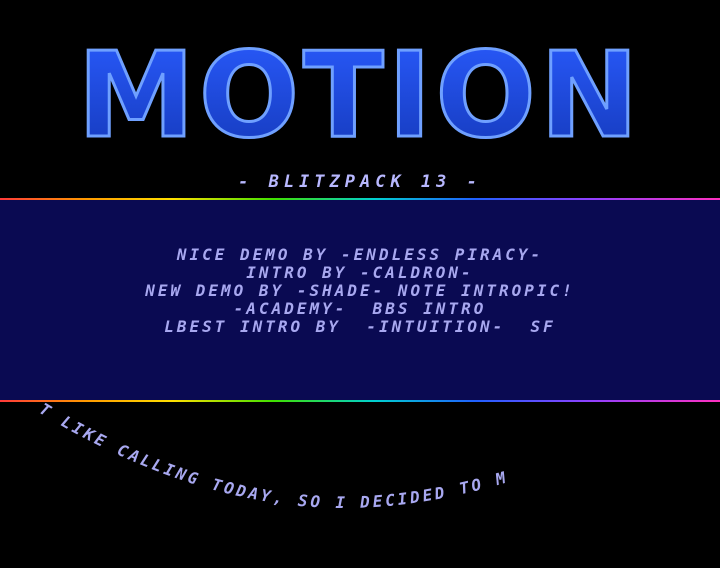 The width and height of the screenshot is (720, 568). I want to click on sine-scroller-text: T LIKE CALLING TODAY, SO I DECIDED TO M, so click(273, 456).